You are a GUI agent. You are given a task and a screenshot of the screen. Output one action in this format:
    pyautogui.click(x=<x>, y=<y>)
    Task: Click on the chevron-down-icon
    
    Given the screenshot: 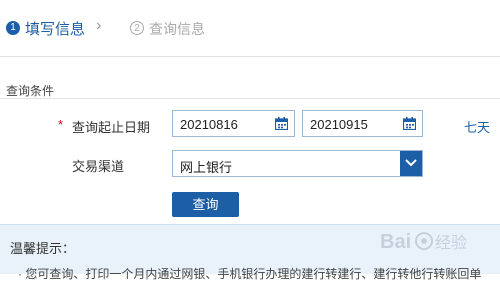 What is the action you would take?
    pyautogui.click(x=411, y=163)
    